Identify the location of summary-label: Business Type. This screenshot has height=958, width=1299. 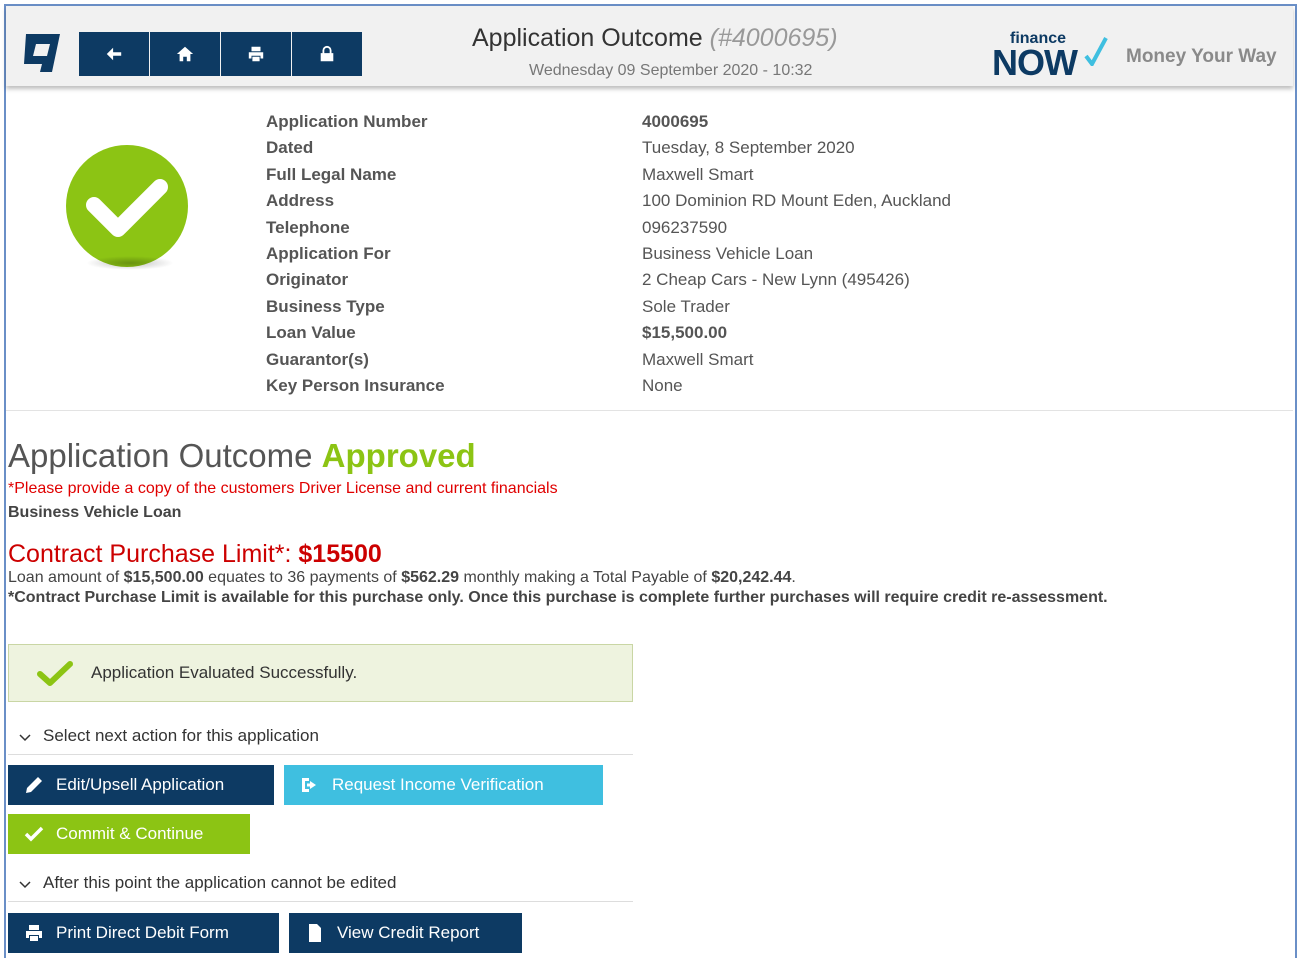
(325, 306).